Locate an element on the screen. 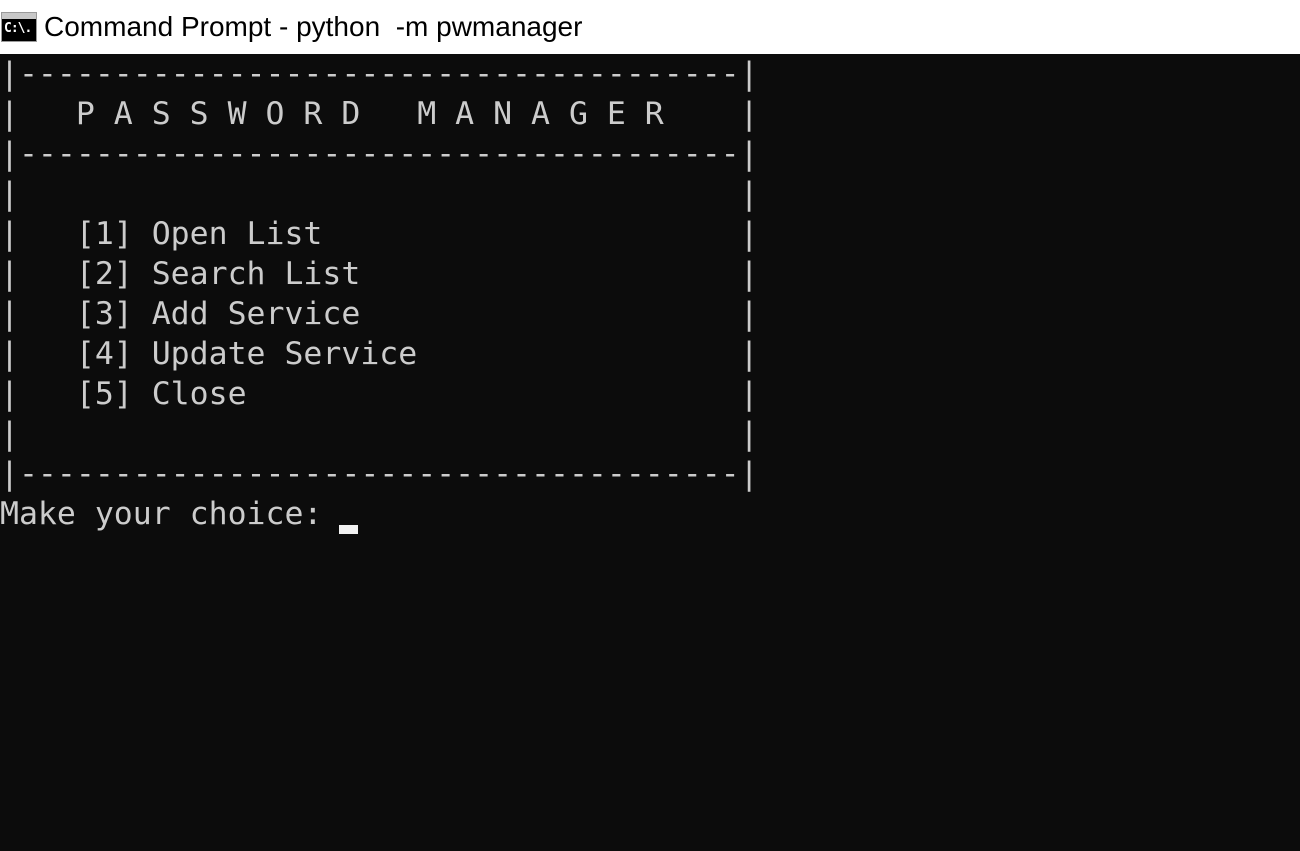  menu-option-add-service: | [3] Add Service | is located at coordinates (379, 314).